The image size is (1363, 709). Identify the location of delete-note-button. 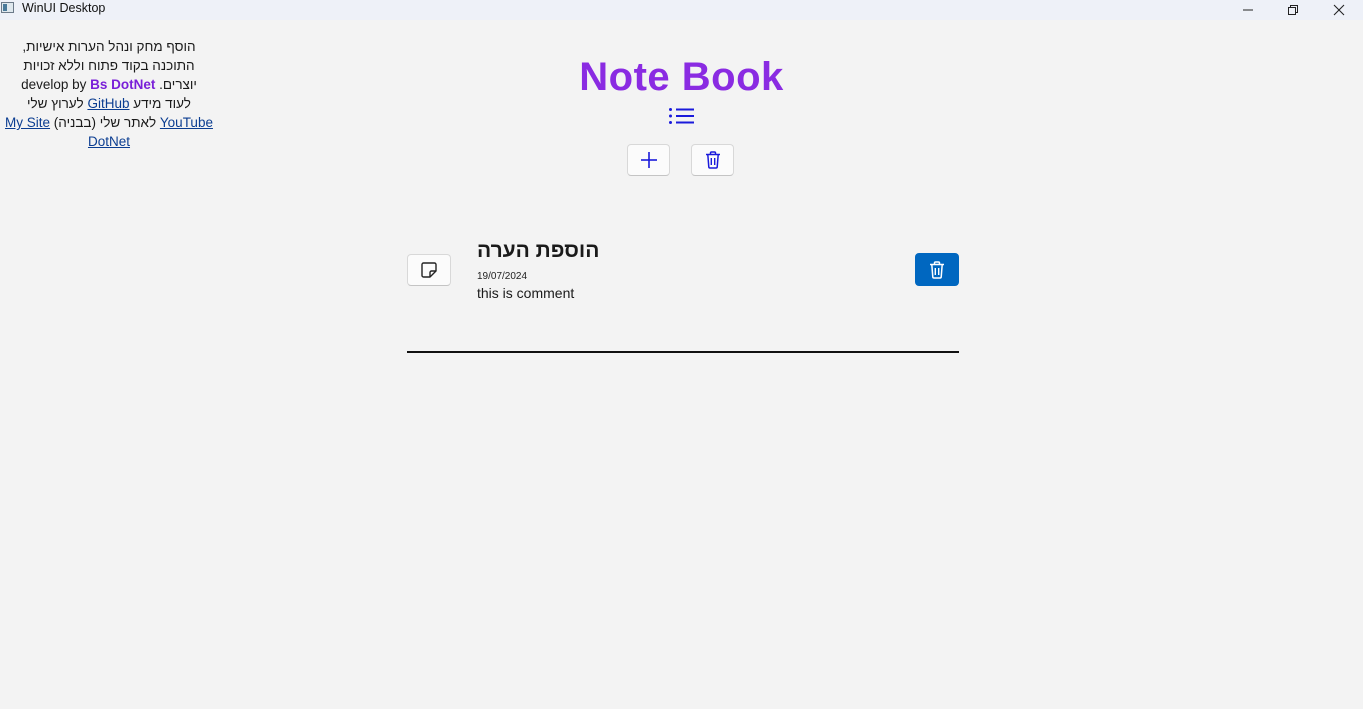
(937, 269).